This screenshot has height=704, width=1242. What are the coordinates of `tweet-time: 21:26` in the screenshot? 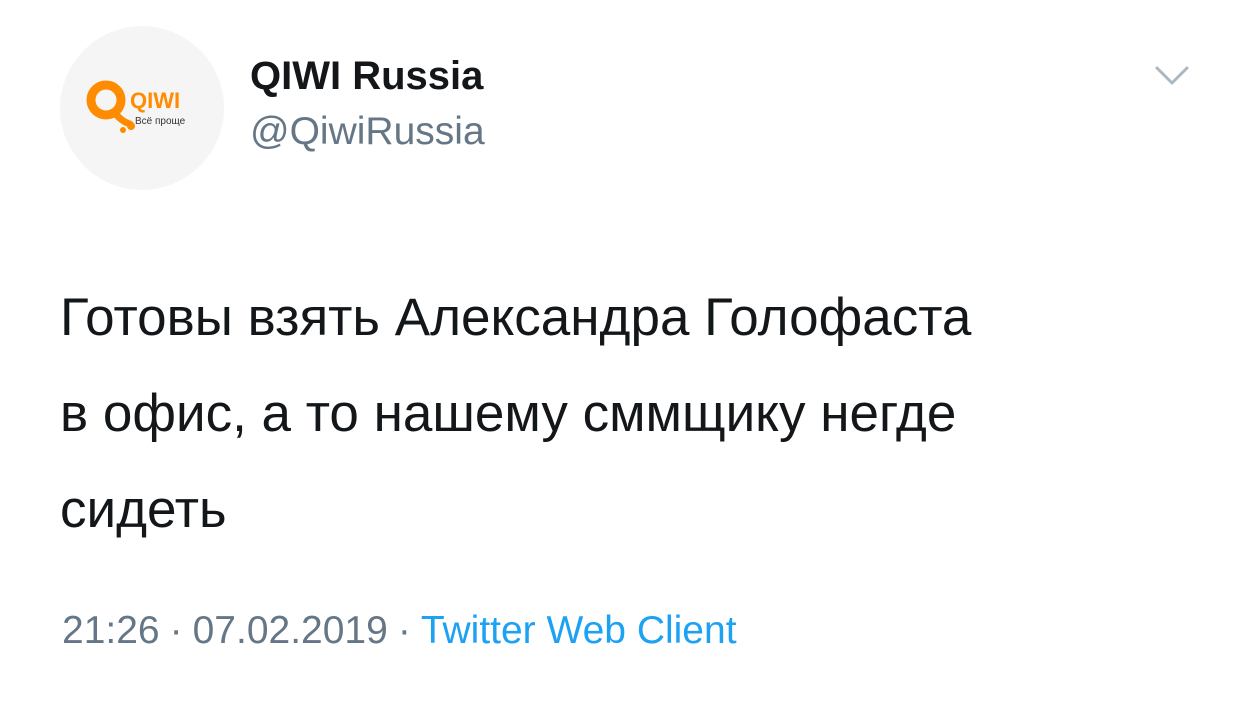 It's located at (111, 630).